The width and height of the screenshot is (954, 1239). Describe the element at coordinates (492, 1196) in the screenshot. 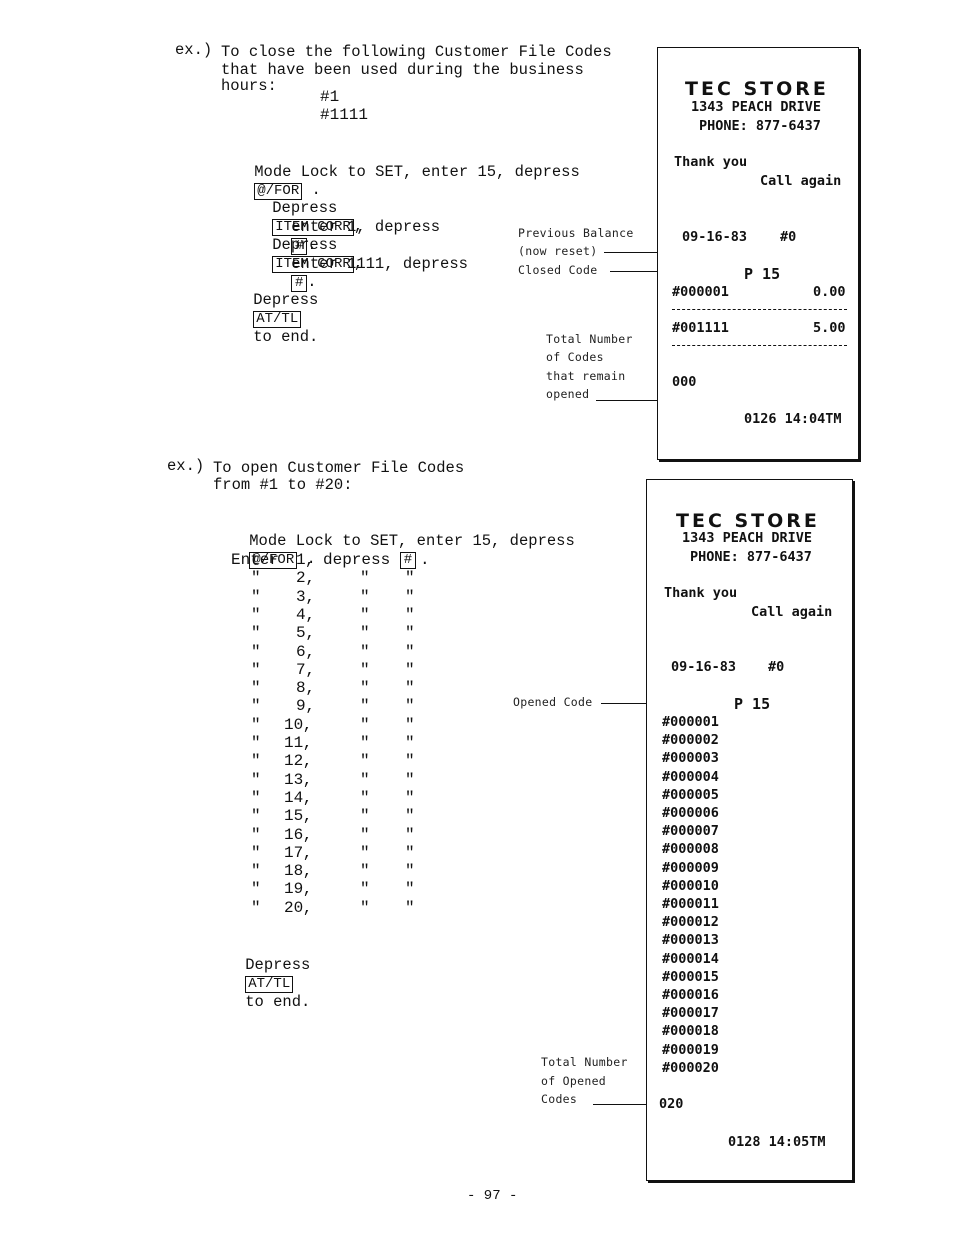

I see `page-number: - 97 -` at that location.